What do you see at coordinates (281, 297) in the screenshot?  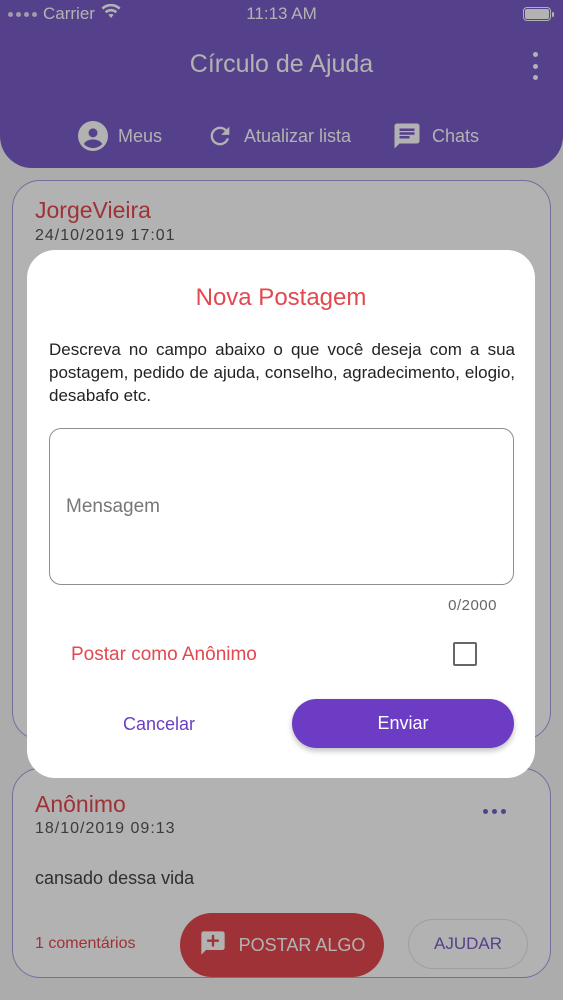 I see `dialog-title: Nova Postagem` at bounding box center [281, 297].